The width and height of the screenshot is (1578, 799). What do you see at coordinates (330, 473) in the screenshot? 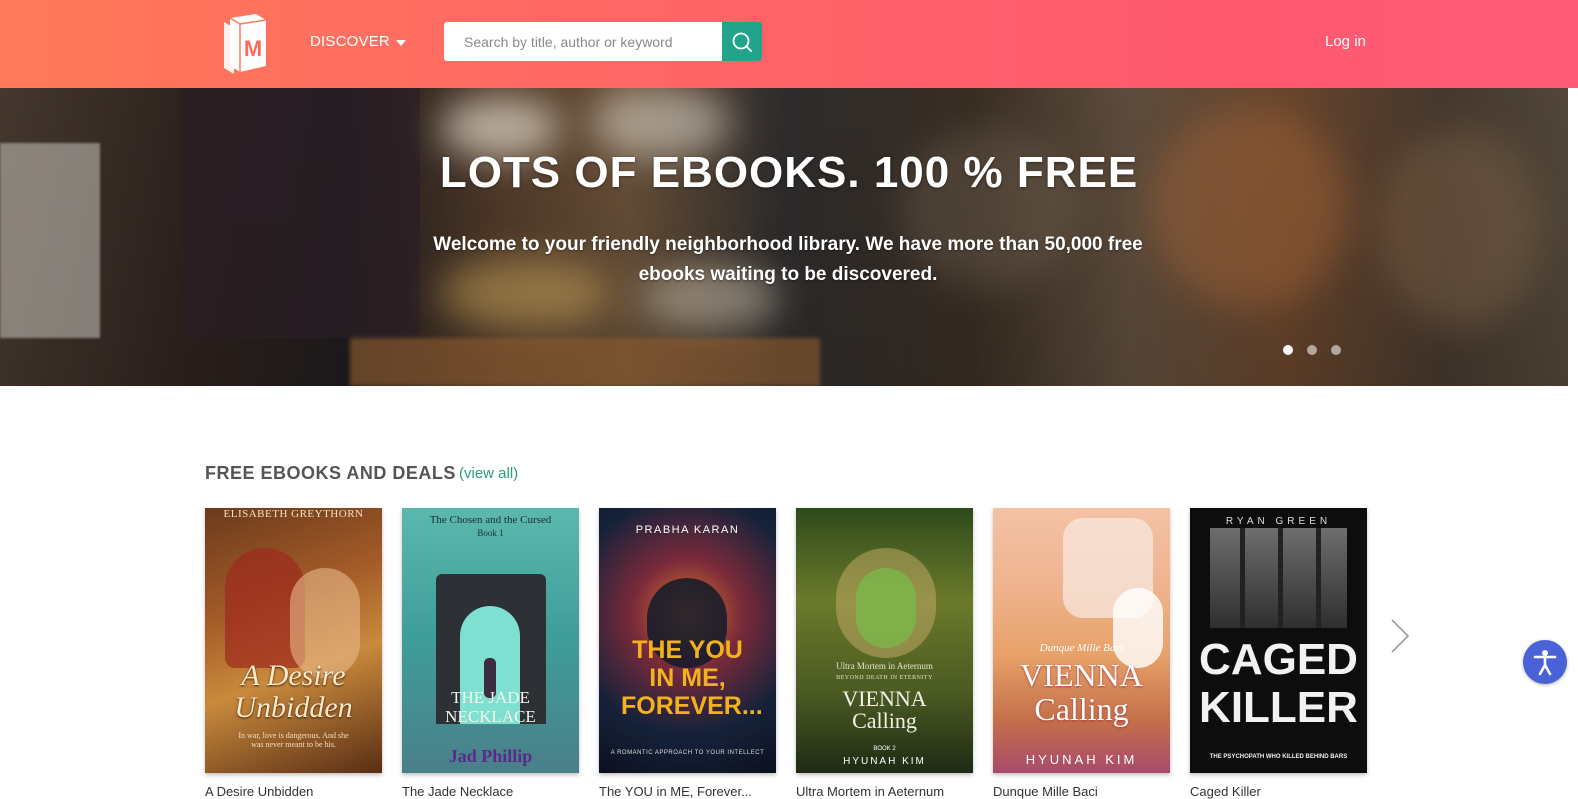
I see `section-title: FREE EBOOKS AND DEALS` at bounding box center [330, 473].